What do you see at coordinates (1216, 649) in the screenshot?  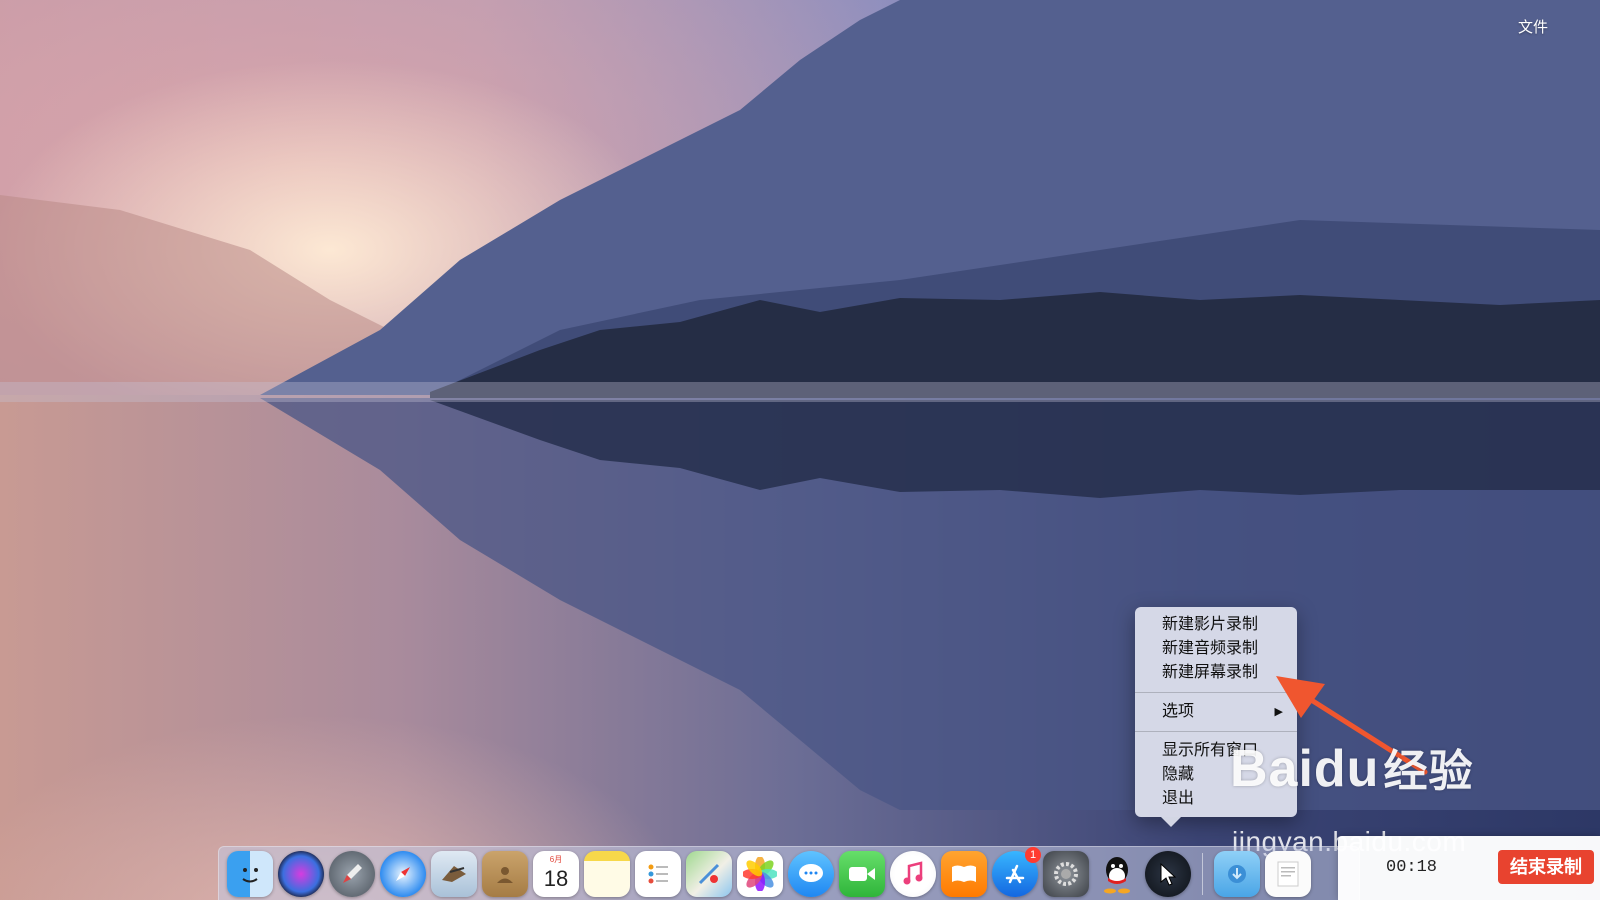 I see `menu-item-new-audio-recording: 新建音频录制` at bounding box center [1216, 649].